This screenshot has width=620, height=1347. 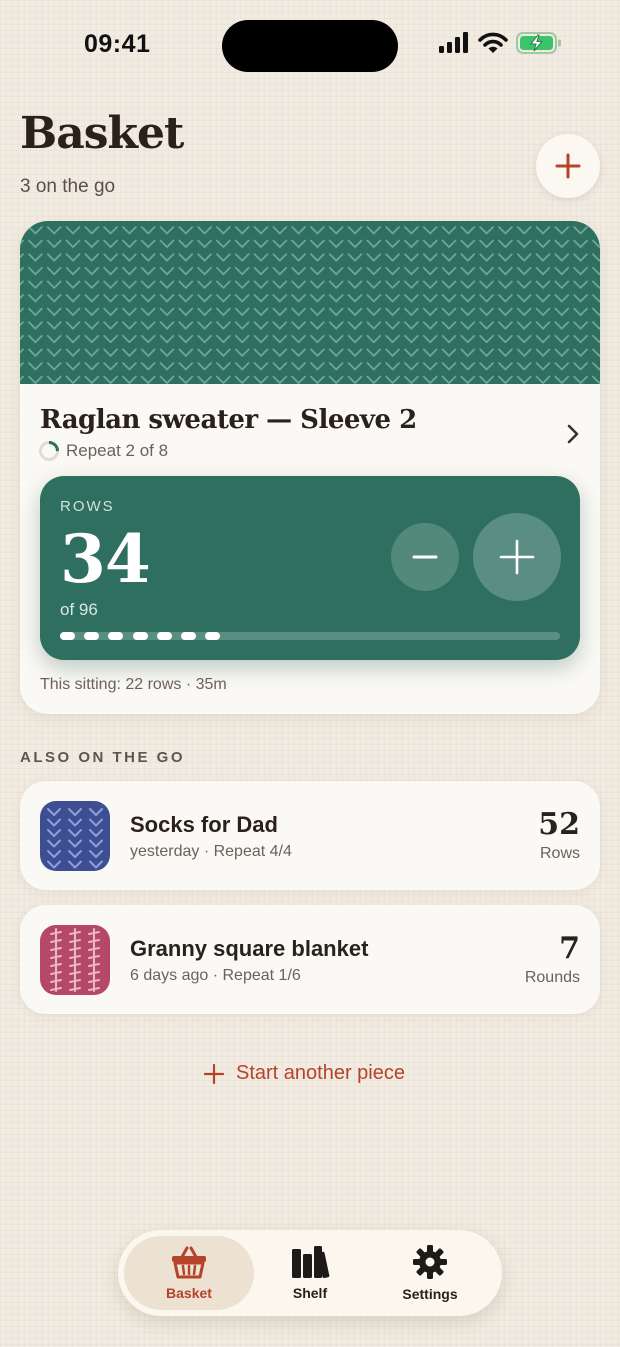 I want to click on project-meta: yesterday · Repeat 4/4, so click(x=211, y=851).